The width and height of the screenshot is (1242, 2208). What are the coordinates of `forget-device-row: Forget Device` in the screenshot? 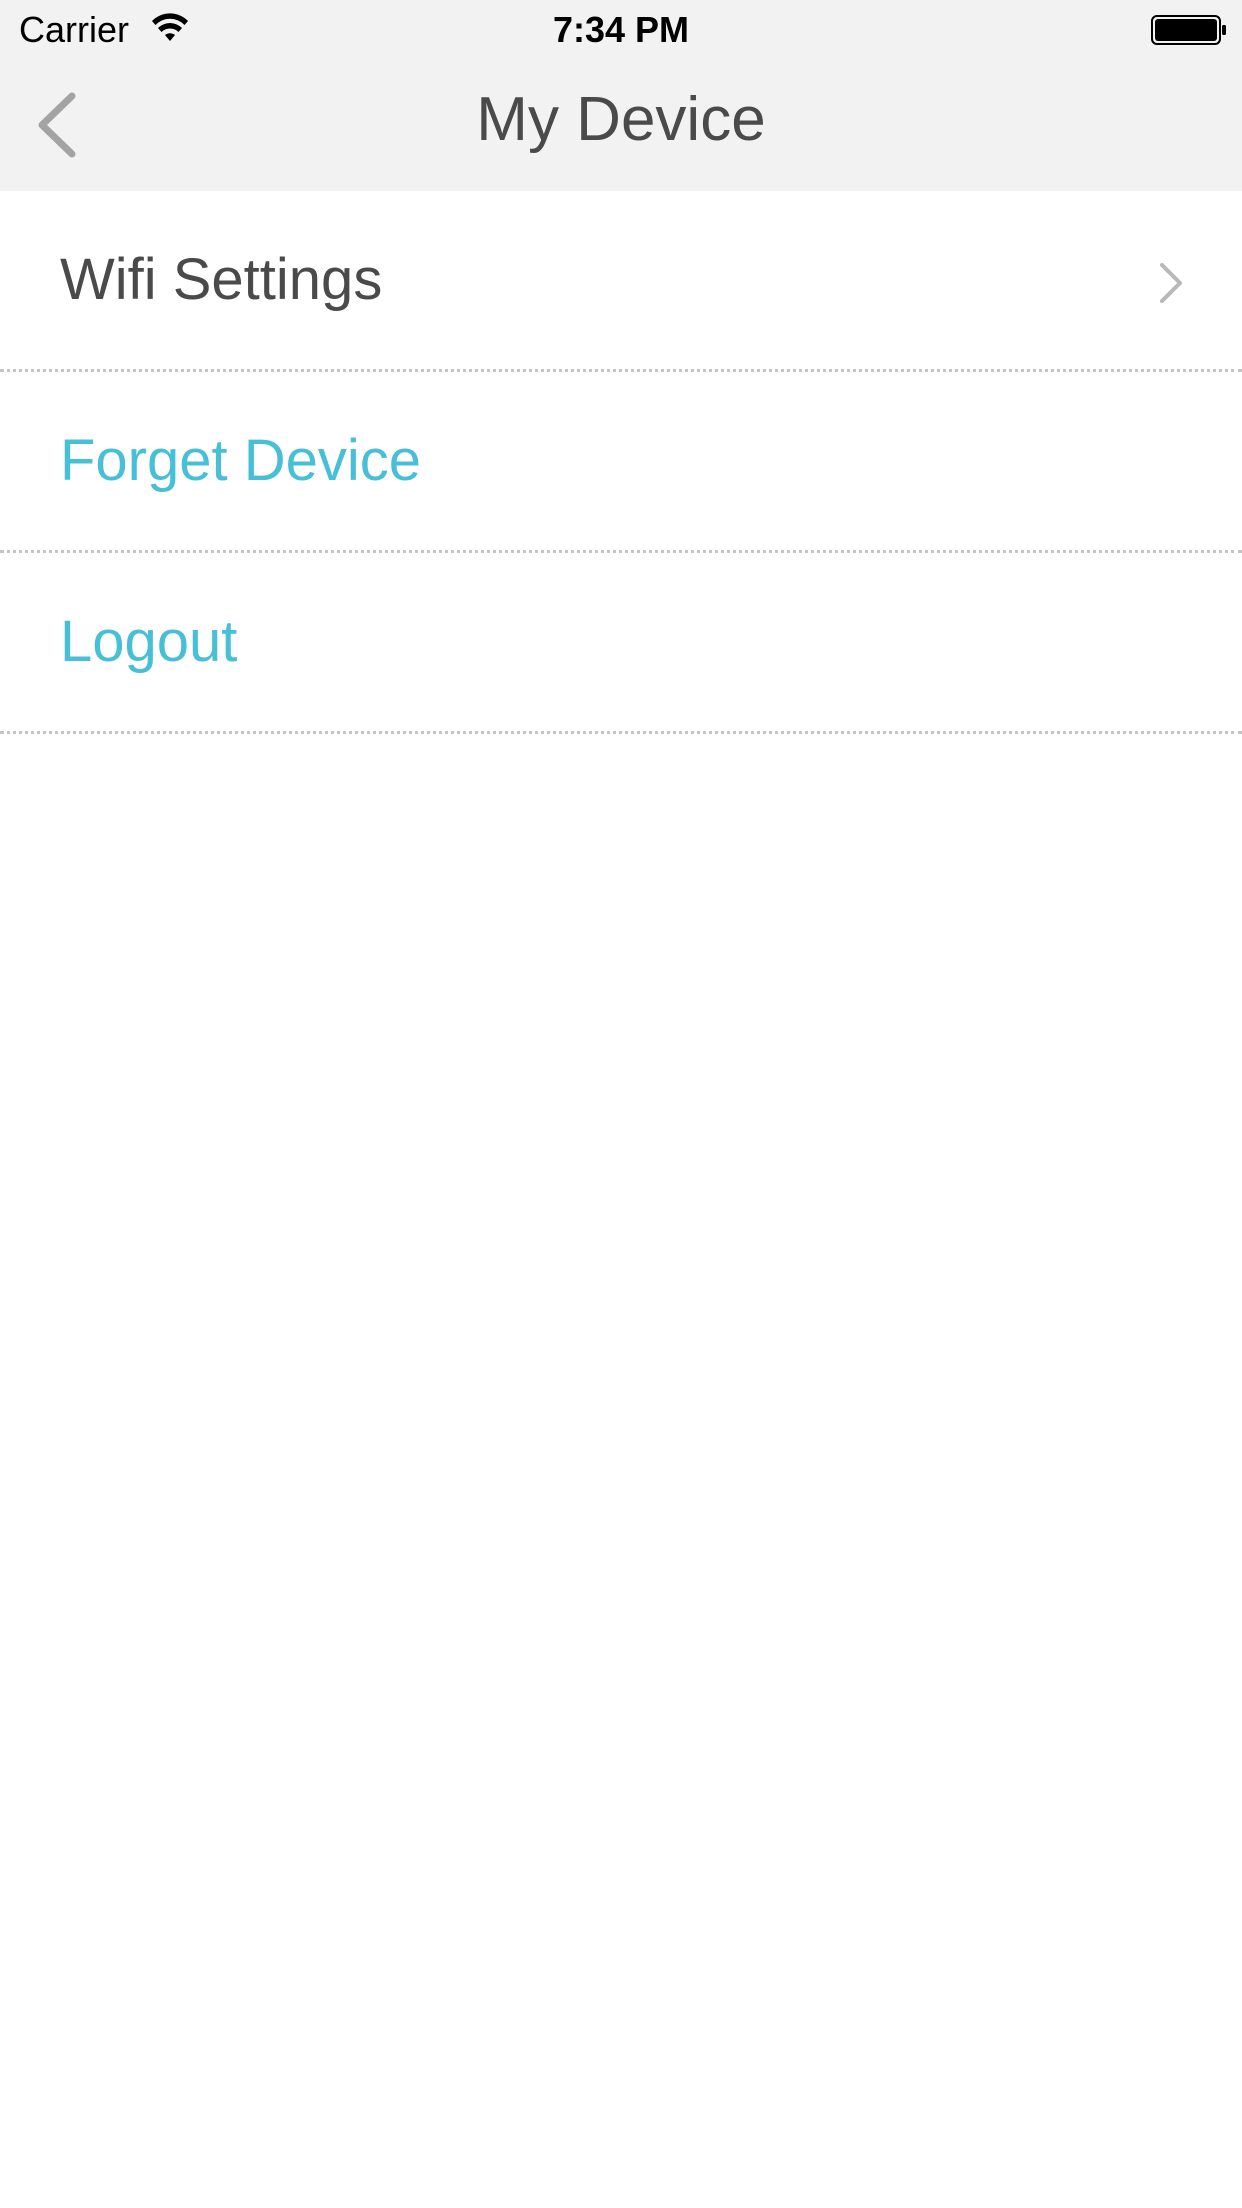 It's located at (621, 462).